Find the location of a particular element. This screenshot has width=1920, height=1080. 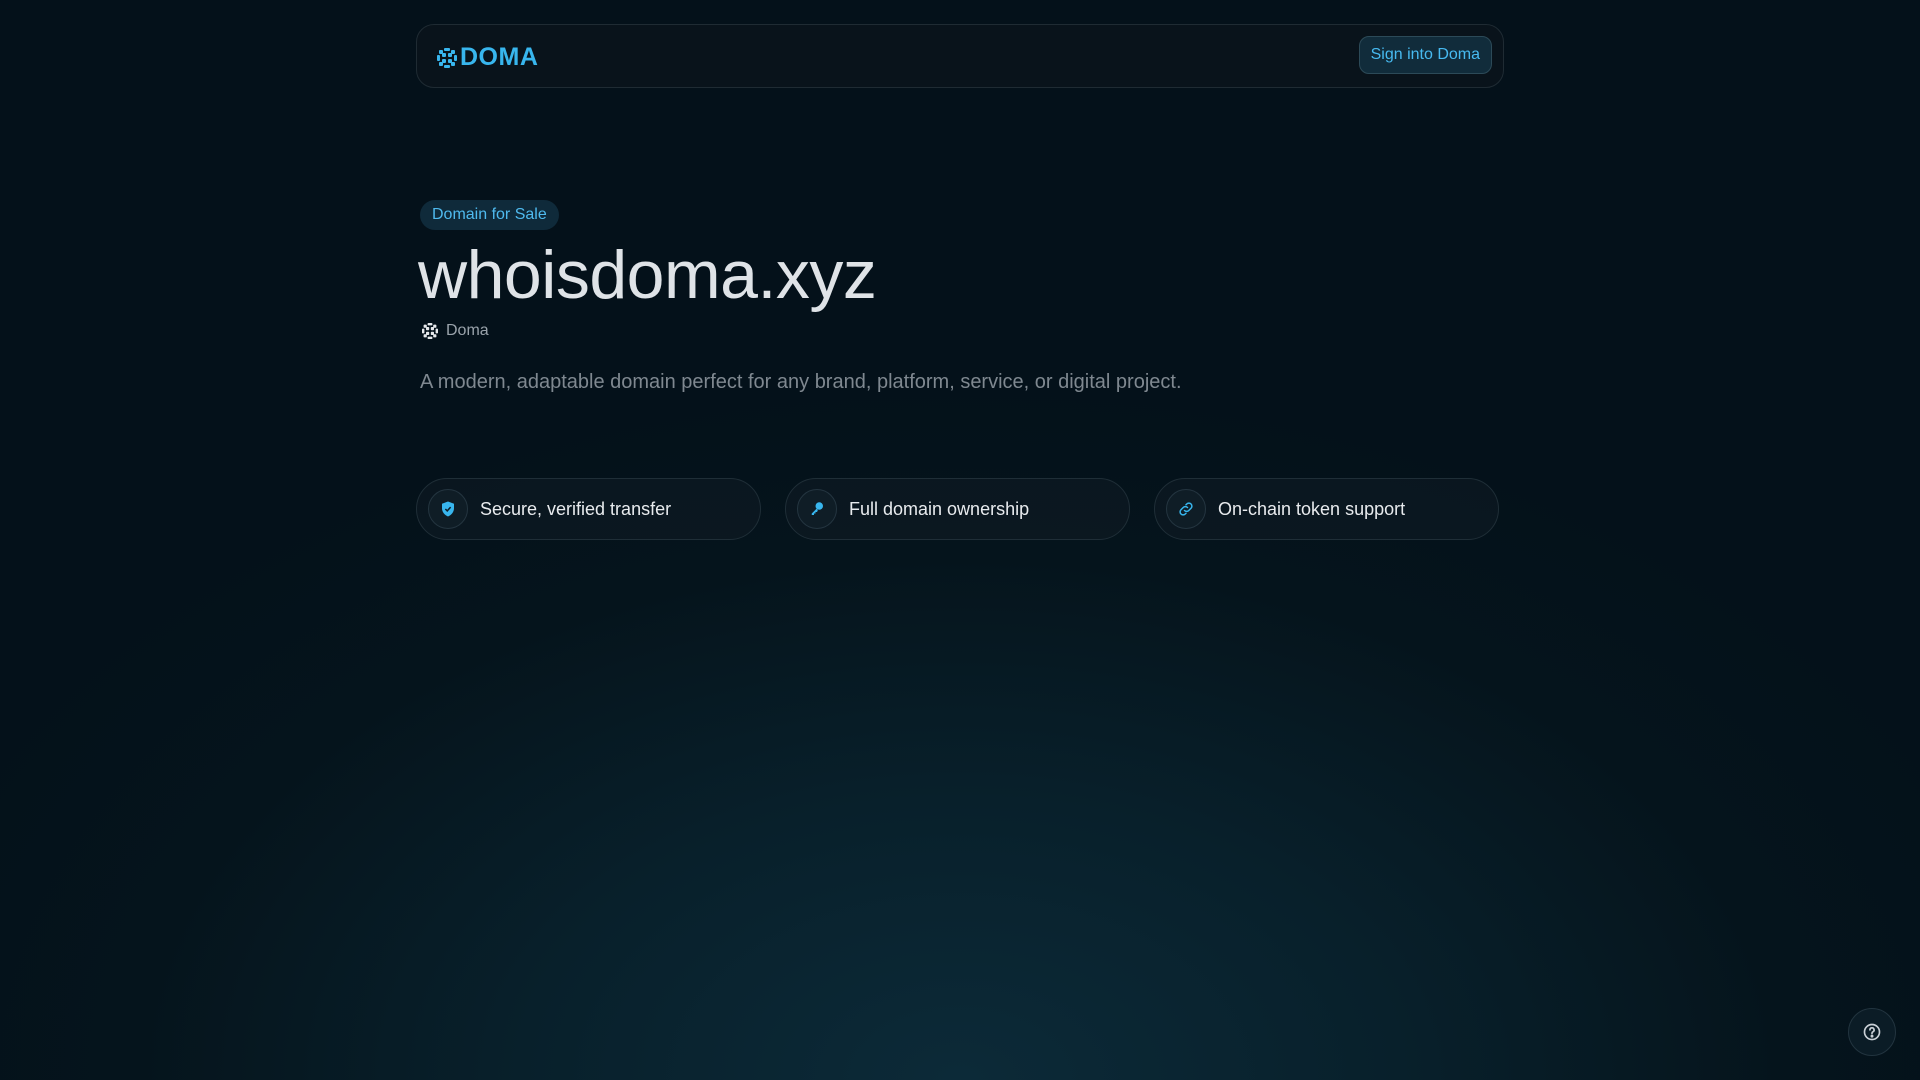

doma-logo-icon is located at coordinates (447, 57).